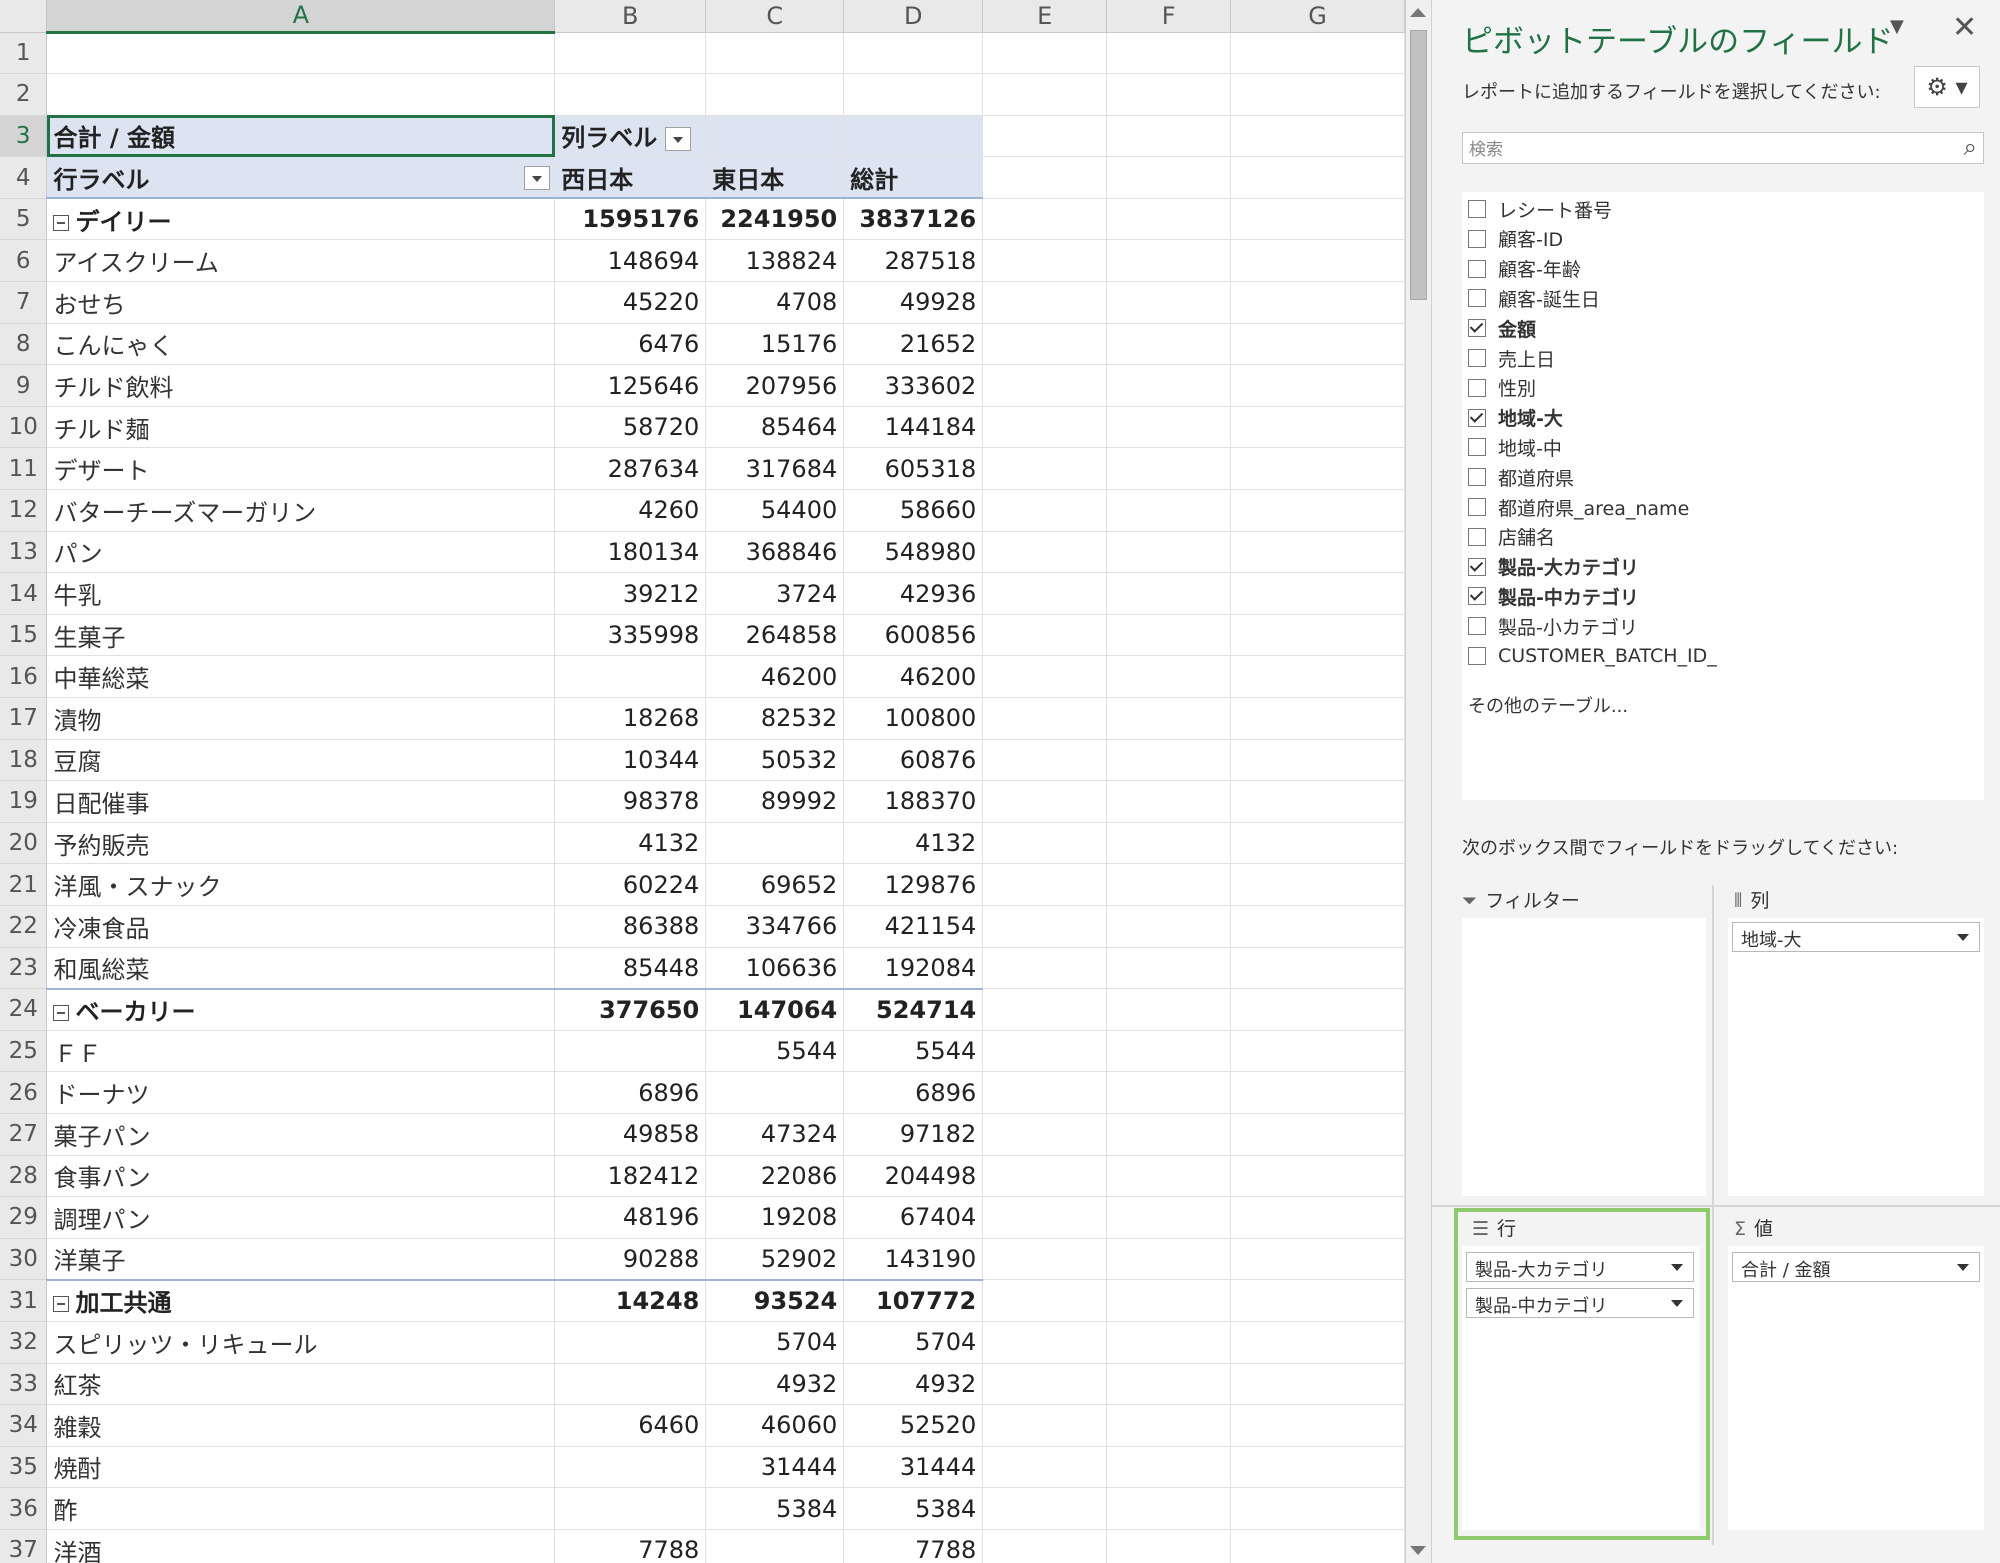  I want to click on row-header: 24, so click(24, 1009).